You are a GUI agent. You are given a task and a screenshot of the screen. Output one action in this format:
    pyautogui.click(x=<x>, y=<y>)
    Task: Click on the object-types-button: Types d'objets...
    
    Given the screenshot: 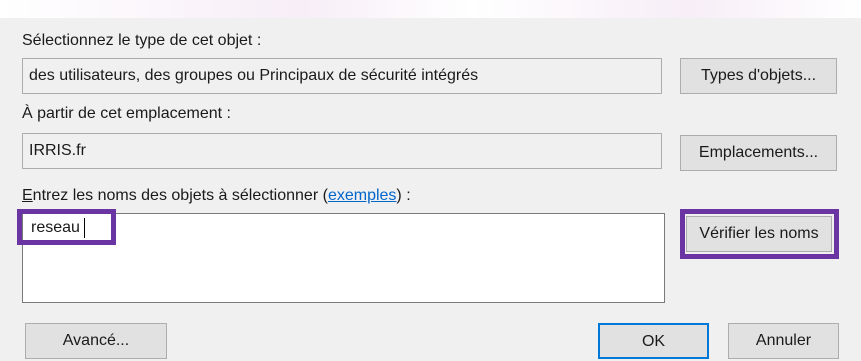 What is the action you would take?
    pyautogui.click(x=758, y=76)
    